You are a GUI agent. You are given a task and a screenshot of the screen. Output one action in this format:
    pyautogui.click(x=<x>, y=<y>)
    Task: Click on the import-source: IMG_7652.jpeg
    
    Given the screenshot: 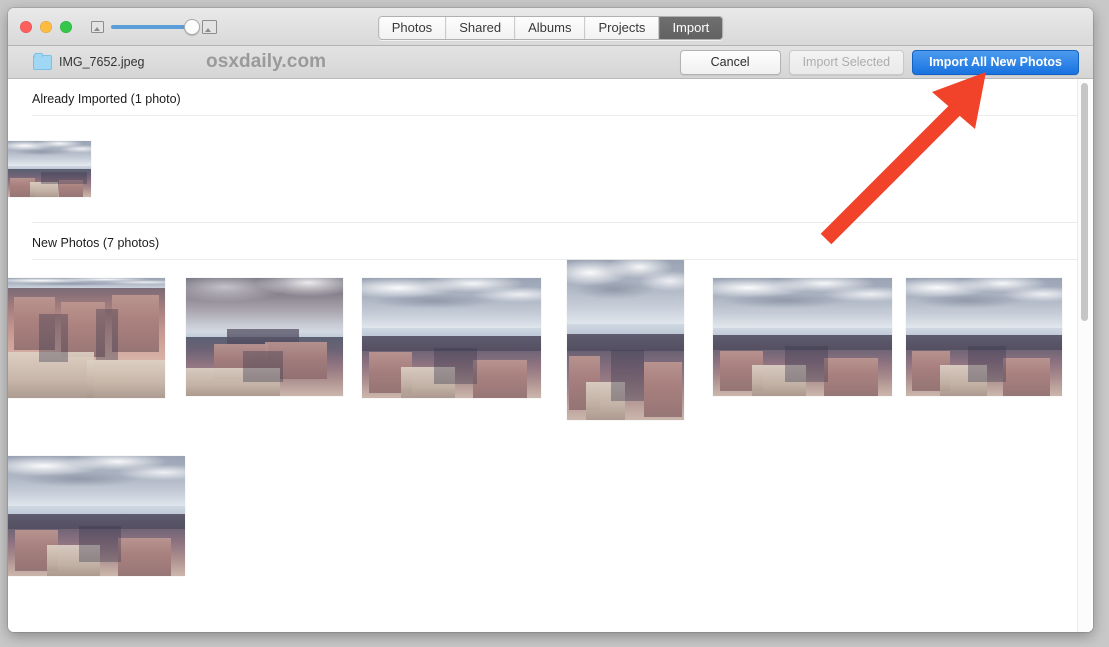 What is the action you would take?
    pyautogui.click(x=89, y=61)
    